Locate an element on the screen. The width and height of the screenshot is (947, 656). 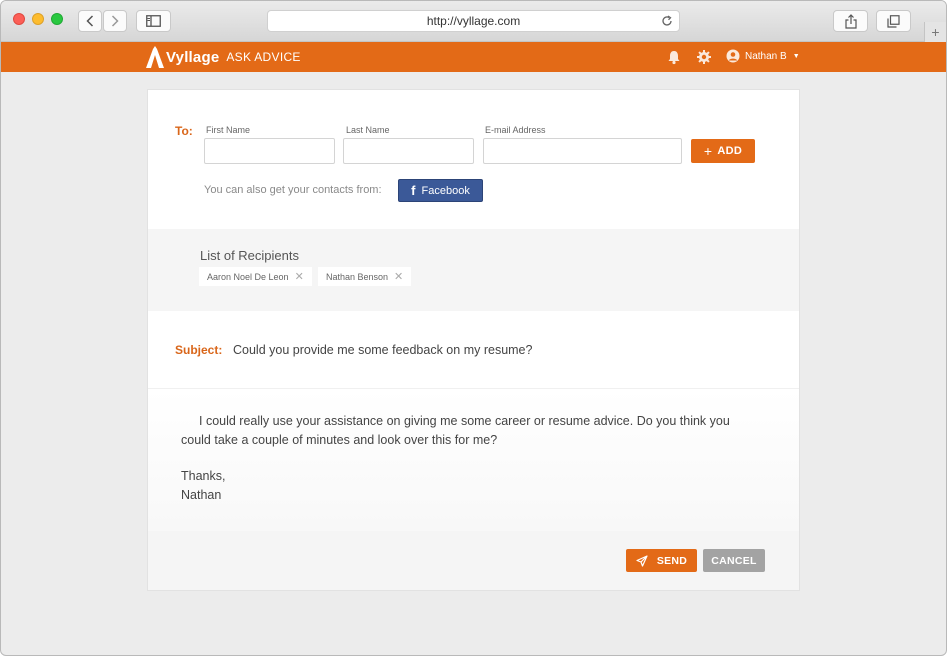
send-button: SEND is located at coordinates (661, 560).